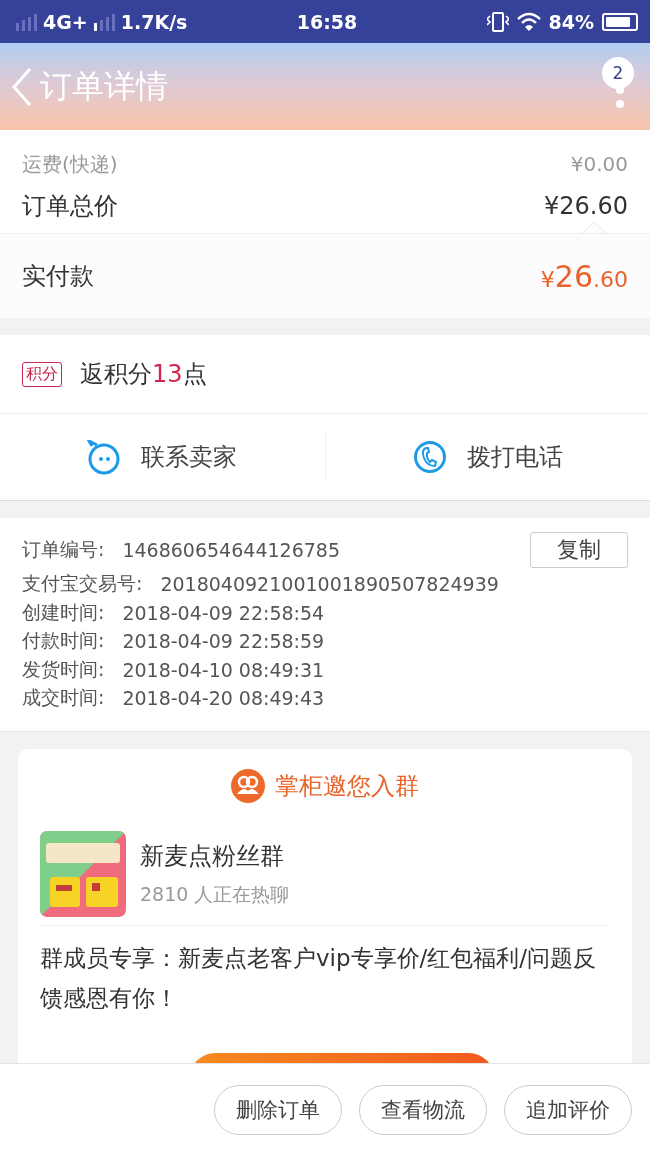 This screenshot has width=650, height=1155. I want to click on member-count: 2810 人正在热聊, so click(215, 894).